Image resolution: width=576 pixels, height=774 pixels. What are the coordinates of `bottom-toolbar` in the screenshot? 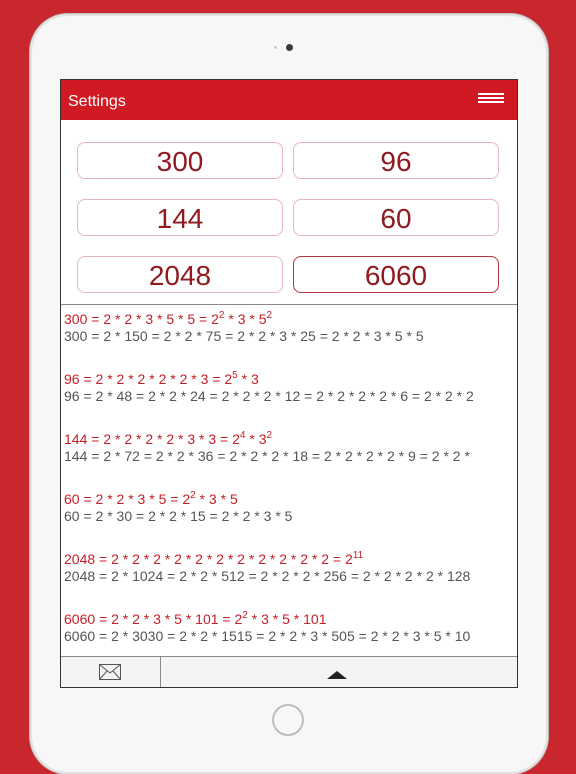 It's located at (289, 671).